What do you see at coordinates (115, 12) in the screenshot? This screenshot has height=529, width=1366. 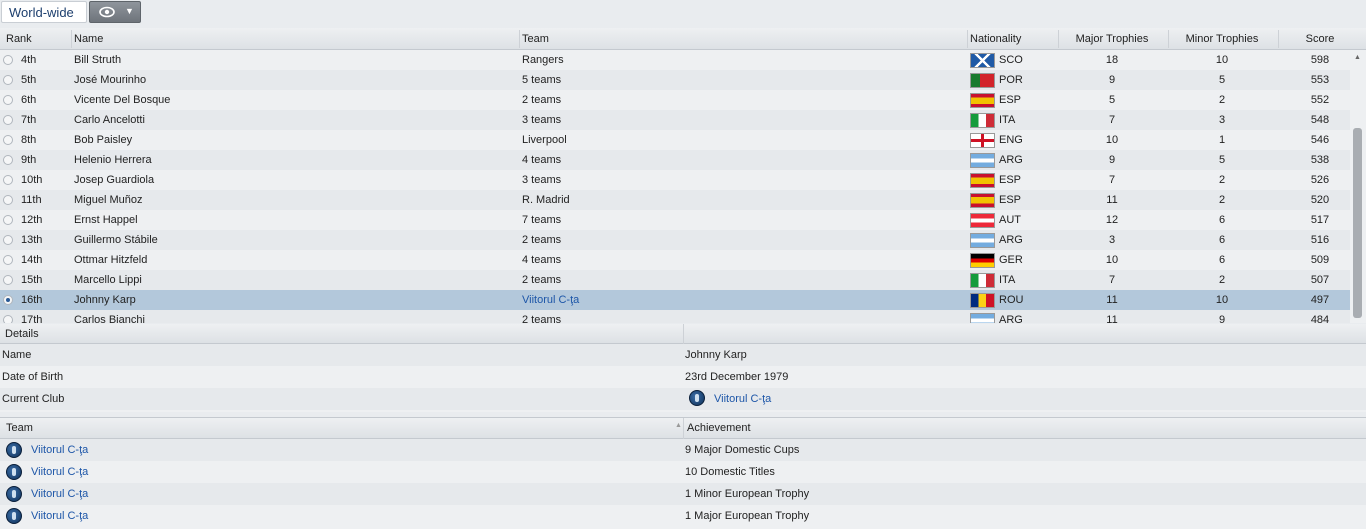 I see `view-options-button: ▼` at bounding box center [115, 12].